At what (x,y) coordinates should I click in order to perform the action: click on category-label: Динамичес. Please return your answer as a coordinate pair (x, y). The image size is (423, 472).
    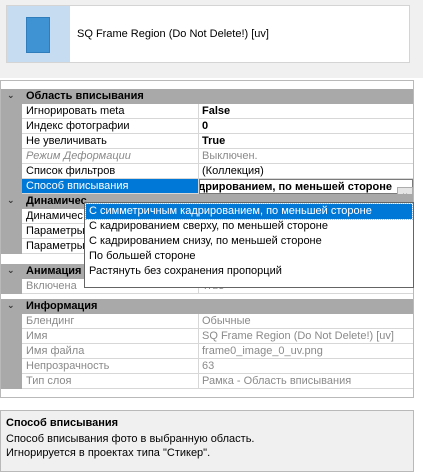
    Looking at the image, I should click on (56, 201).